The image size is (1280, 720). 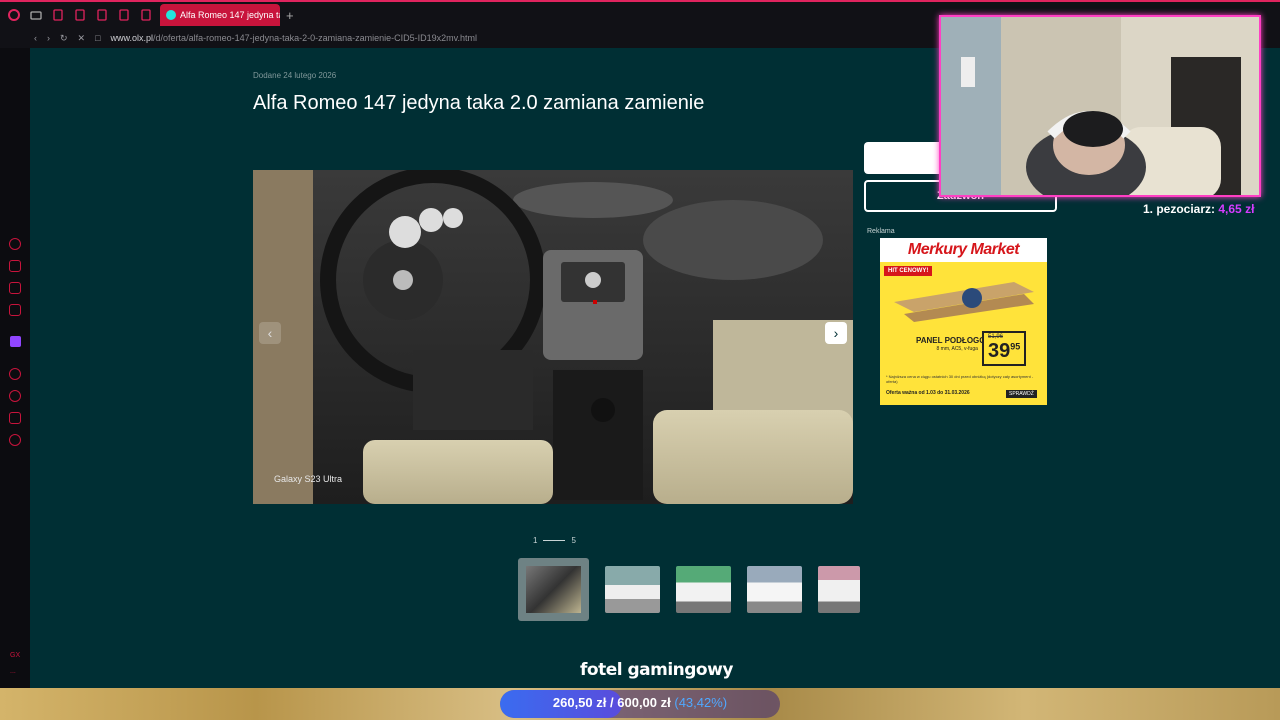 What do you see at coordinates (15, 396) in the screenshot?
I see `clock-icon` at bounding box center [15, 396].